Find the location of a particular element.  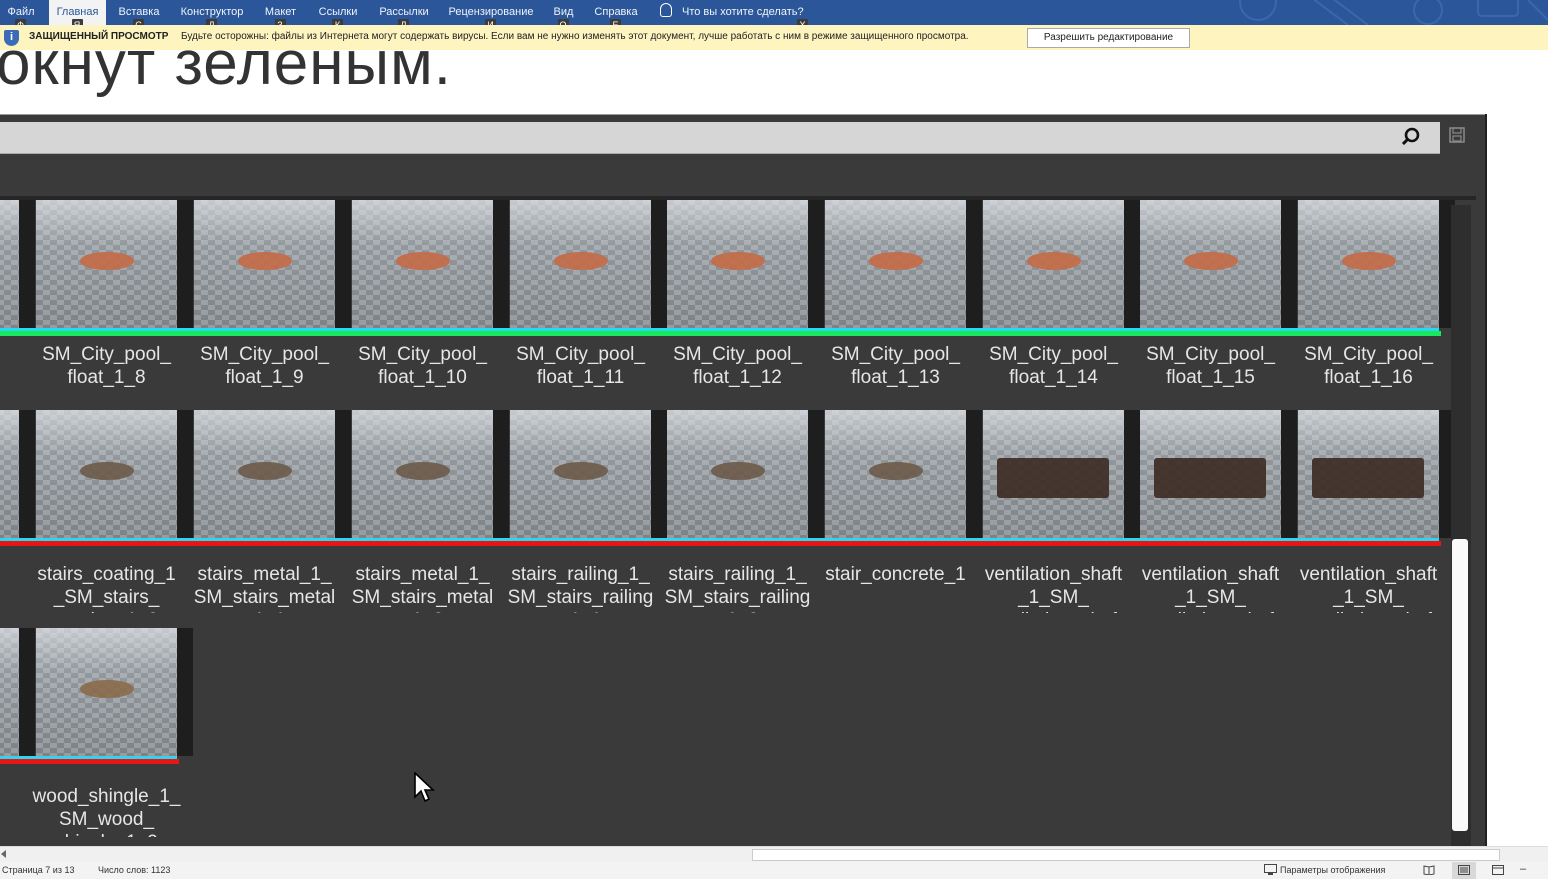

asset-label: stairs_railing_1_ SM_stairs_railing _1_1 is located at coordinates (580, 588).